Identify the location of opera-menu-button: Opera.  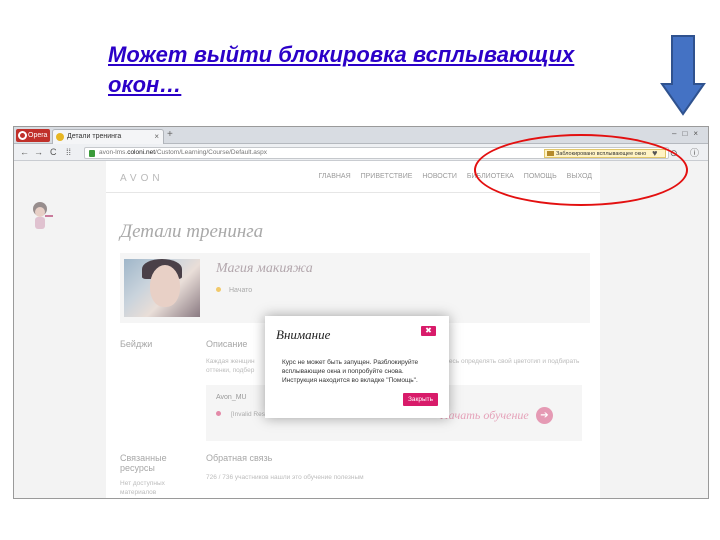
(33, 135).